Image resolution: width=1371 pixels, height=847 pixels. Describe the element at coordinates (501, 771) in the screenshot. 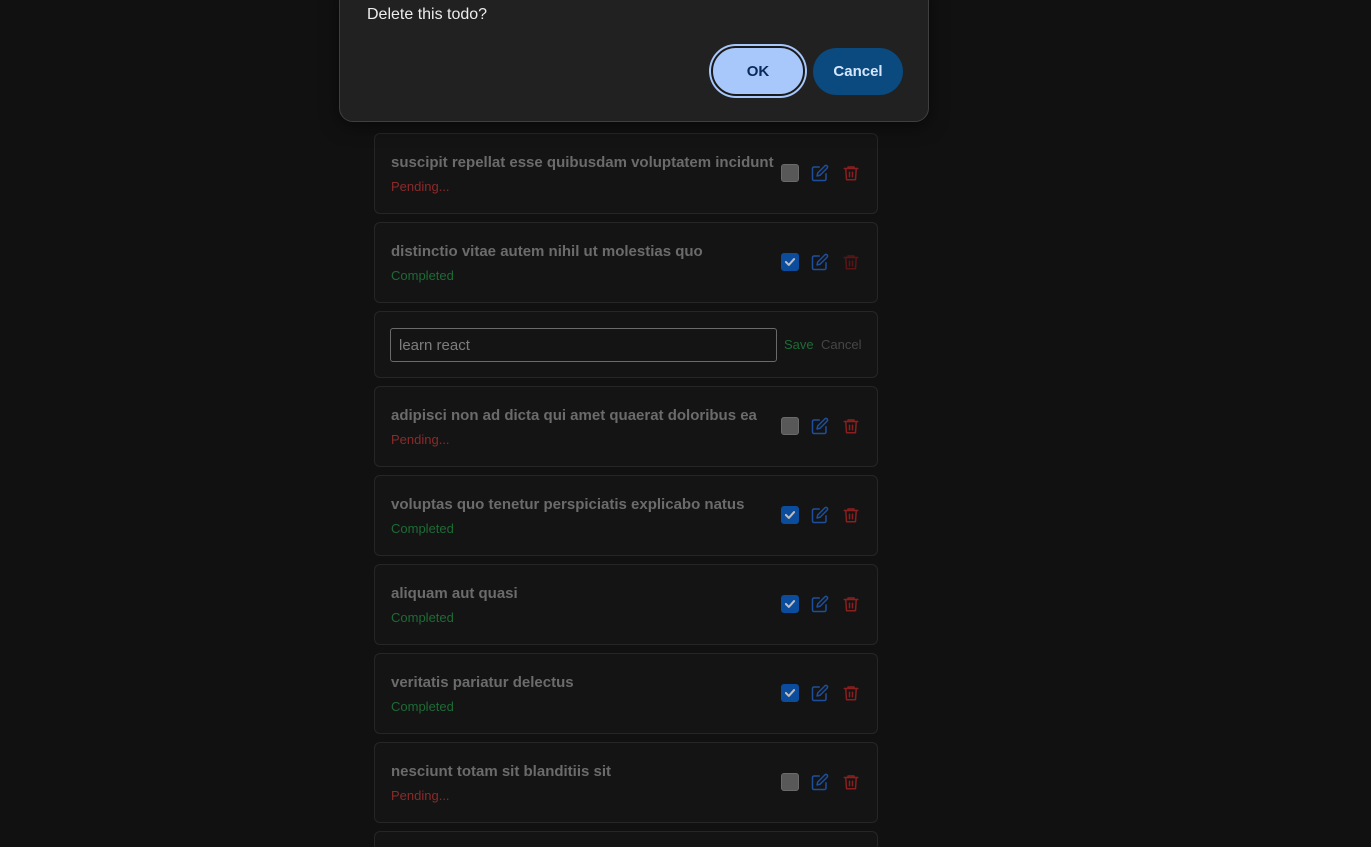

I see `todo-title: nesciunt totam sit blanditiis sit` at that location.